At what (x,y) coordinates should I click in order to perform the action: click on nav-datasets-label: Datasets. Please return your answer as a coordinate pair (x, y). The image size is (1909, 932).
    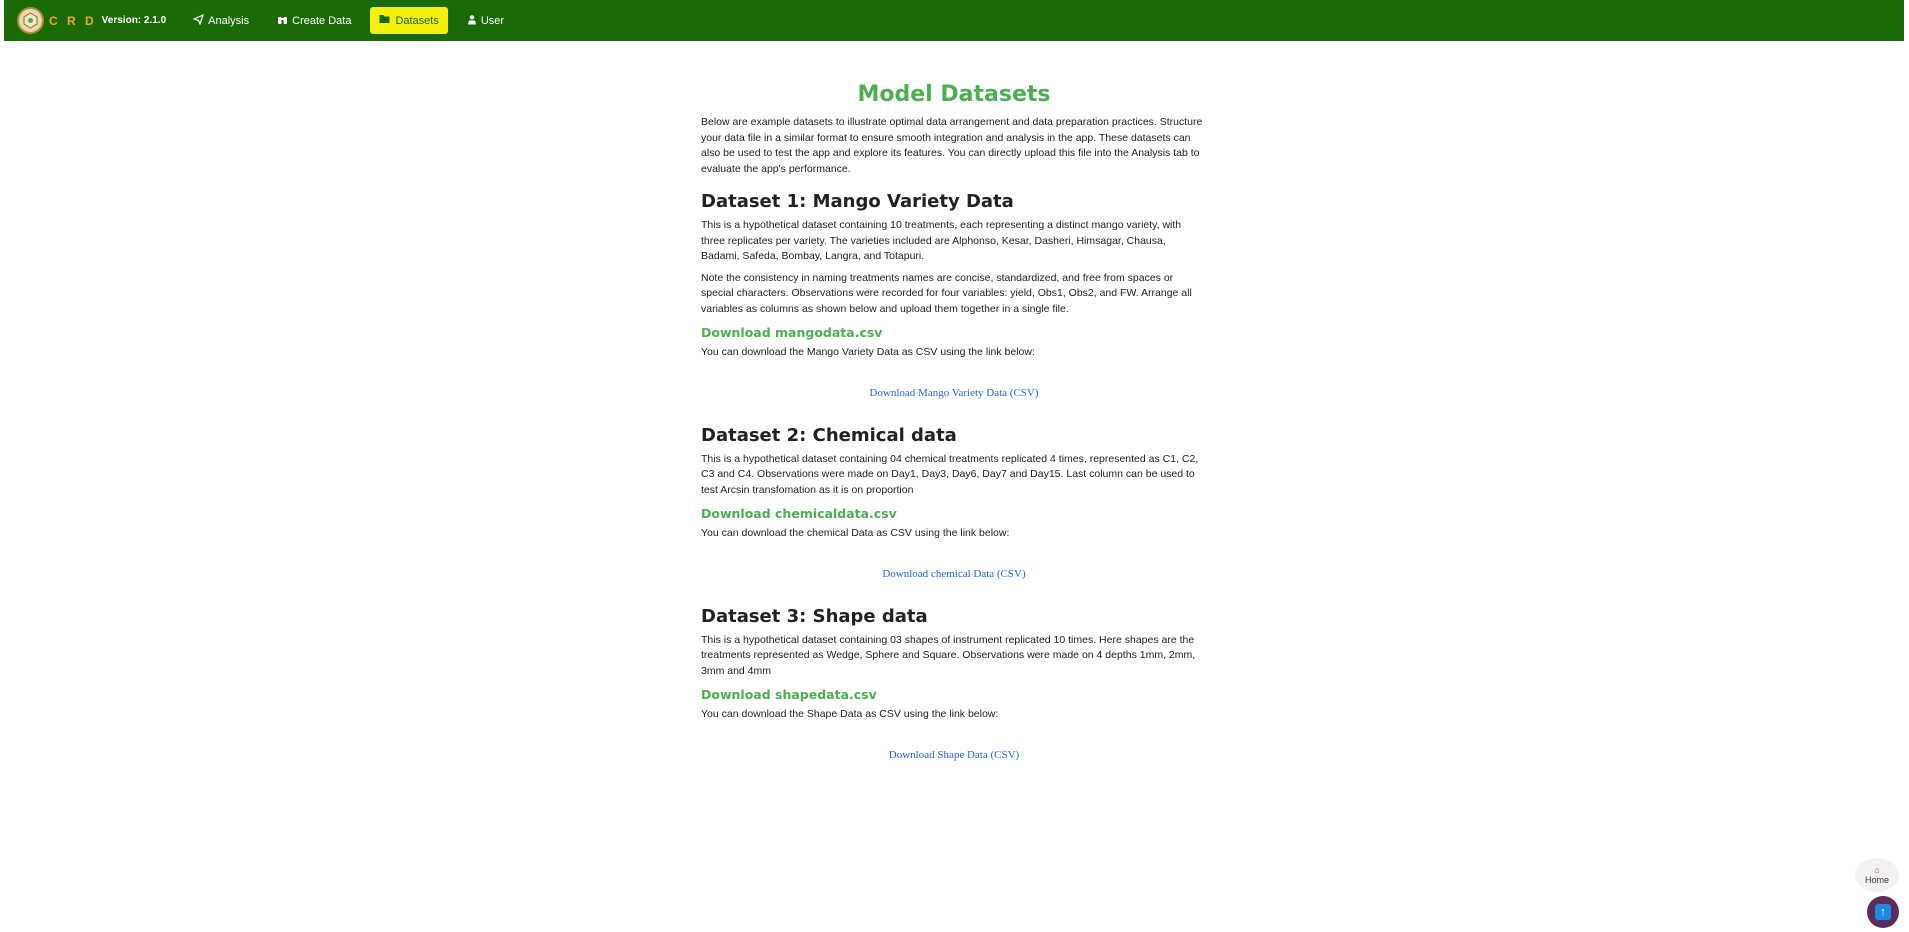
    Looking at the image, I should click on (417, 20).